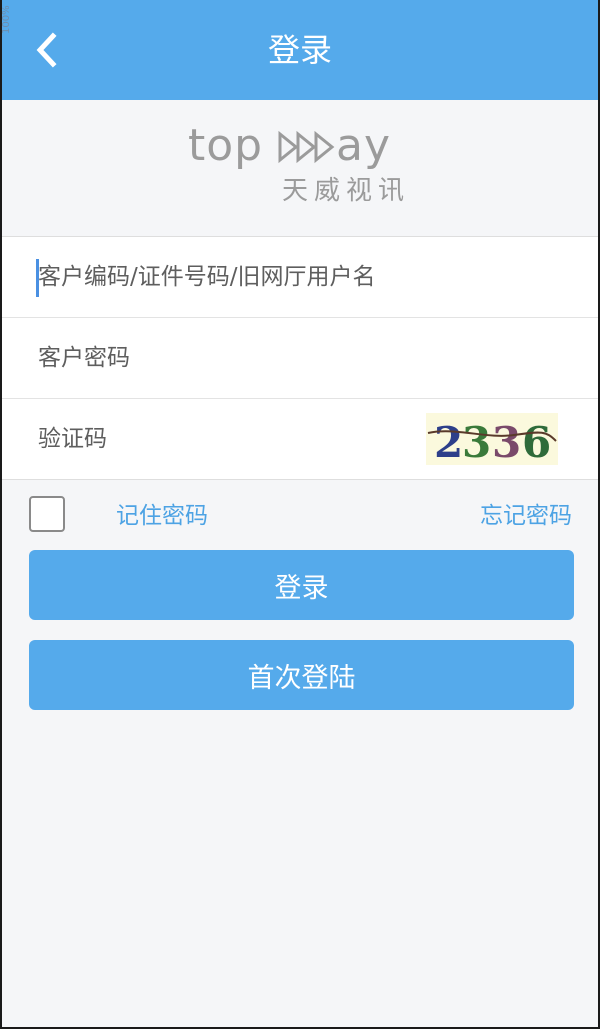 This screenshot has width=600, height=1029. I want to click on account-field: 客户编码/证件号码/旧网厅用户名, so click(300, 277).